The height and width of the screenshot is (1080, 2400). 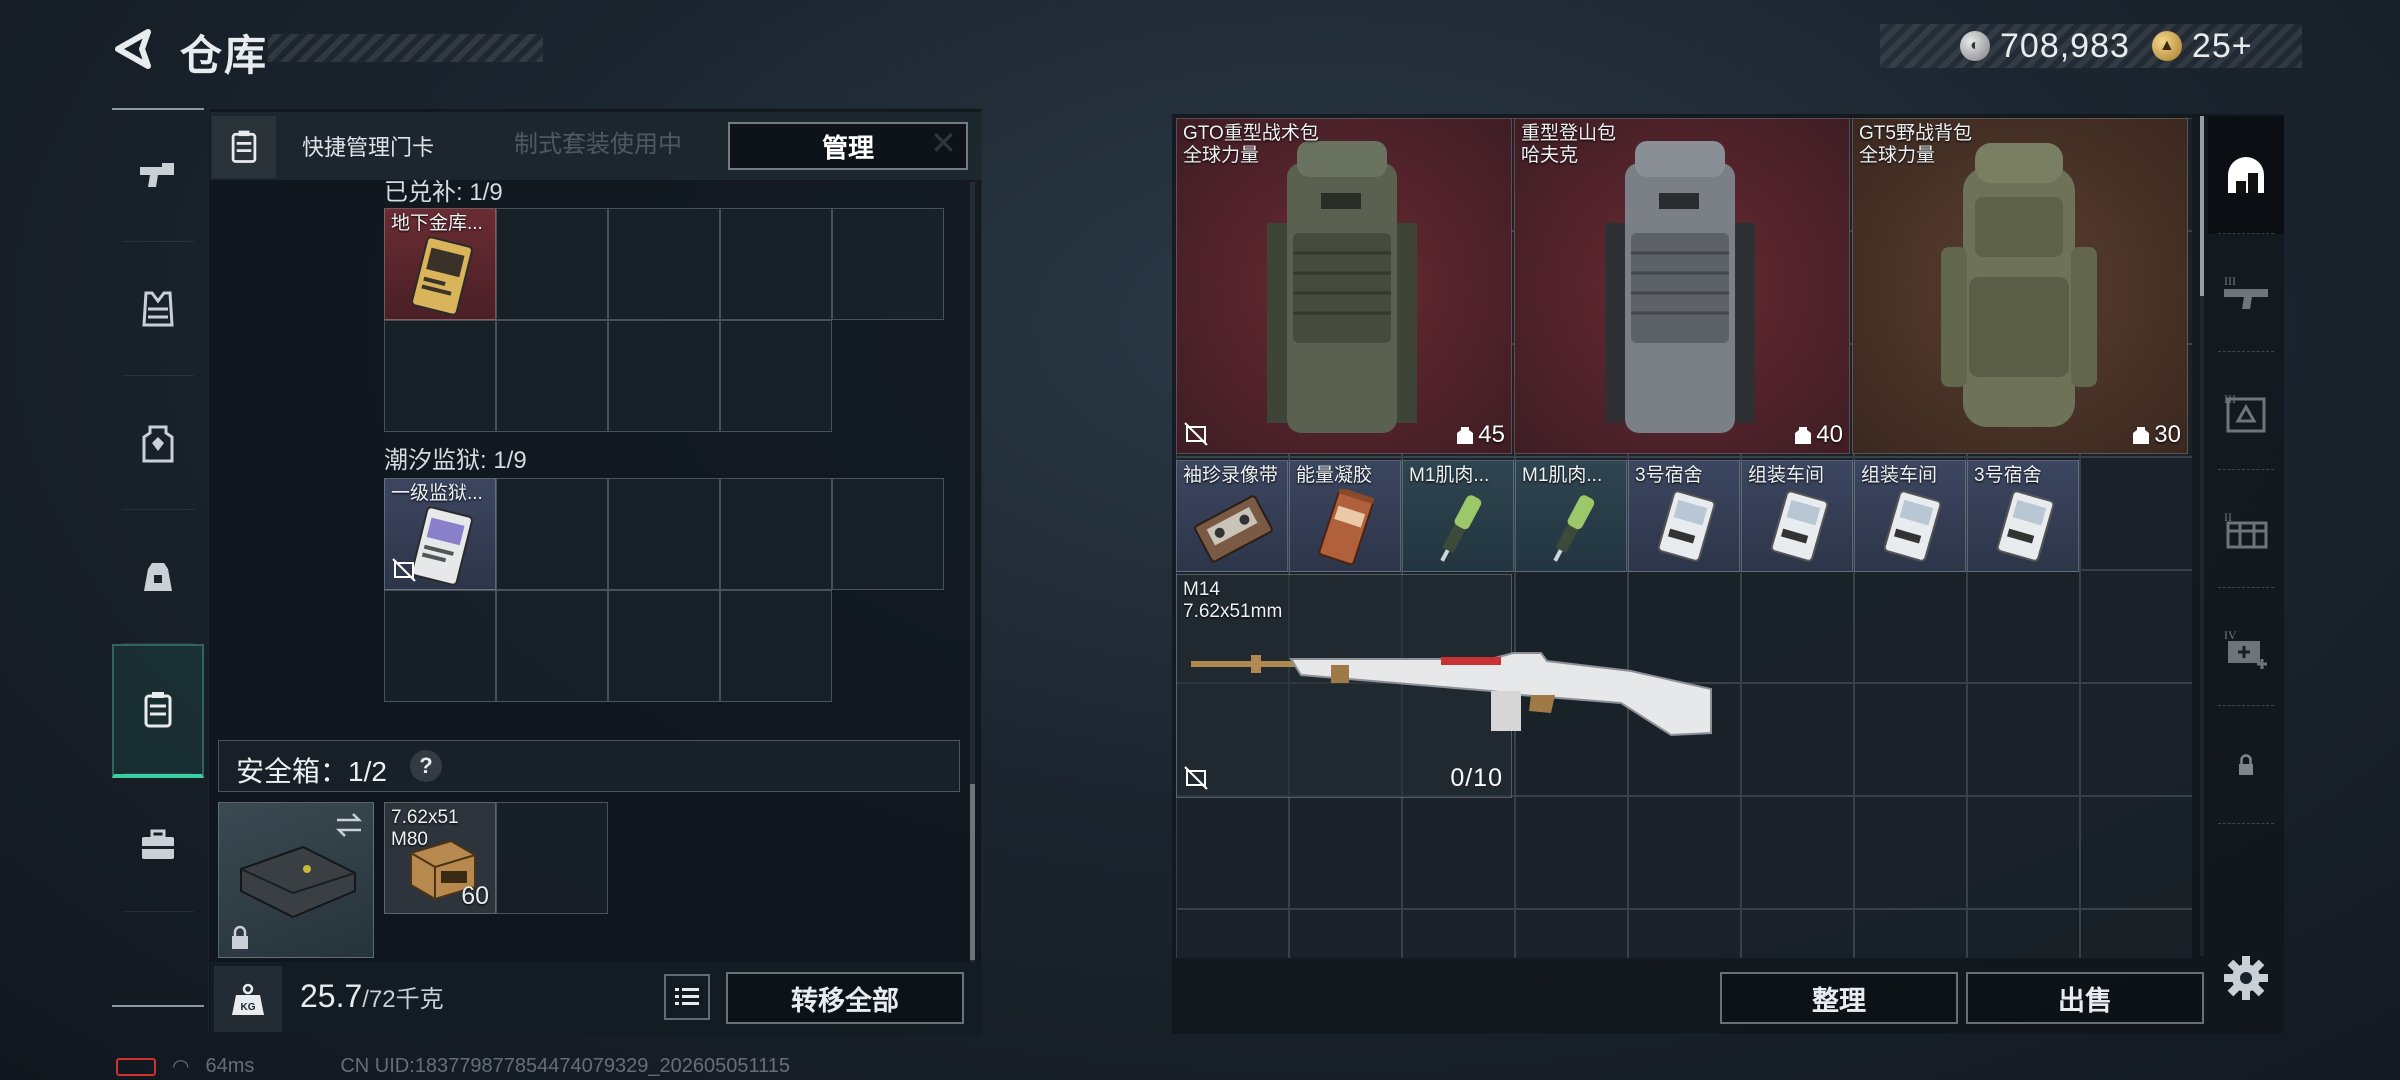 What do you see at coordinates (2020, 286) in the screenshot?
I see `backpack-item-gt5: GT5野战背包 全球力量 30` at bounding box center [2020, 286].